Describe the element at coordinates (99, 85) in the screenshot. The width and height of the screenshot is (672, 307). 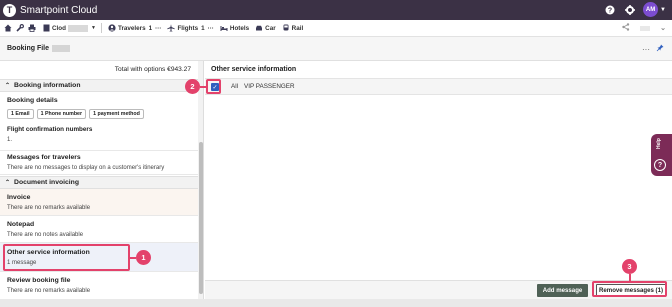
I see `section-booking-information: ⌃ Booking information` at that location.